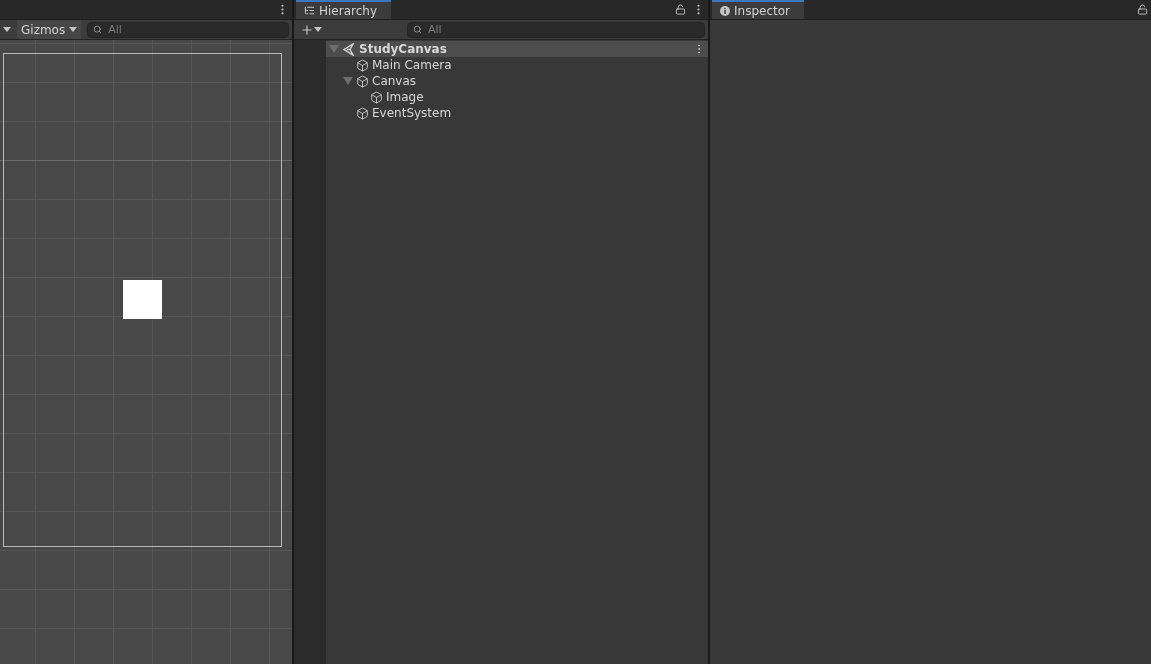  Describe the element at coordinates (517, 49) in the screenshot. I see `scene-row: StudyCanvas` at that location.